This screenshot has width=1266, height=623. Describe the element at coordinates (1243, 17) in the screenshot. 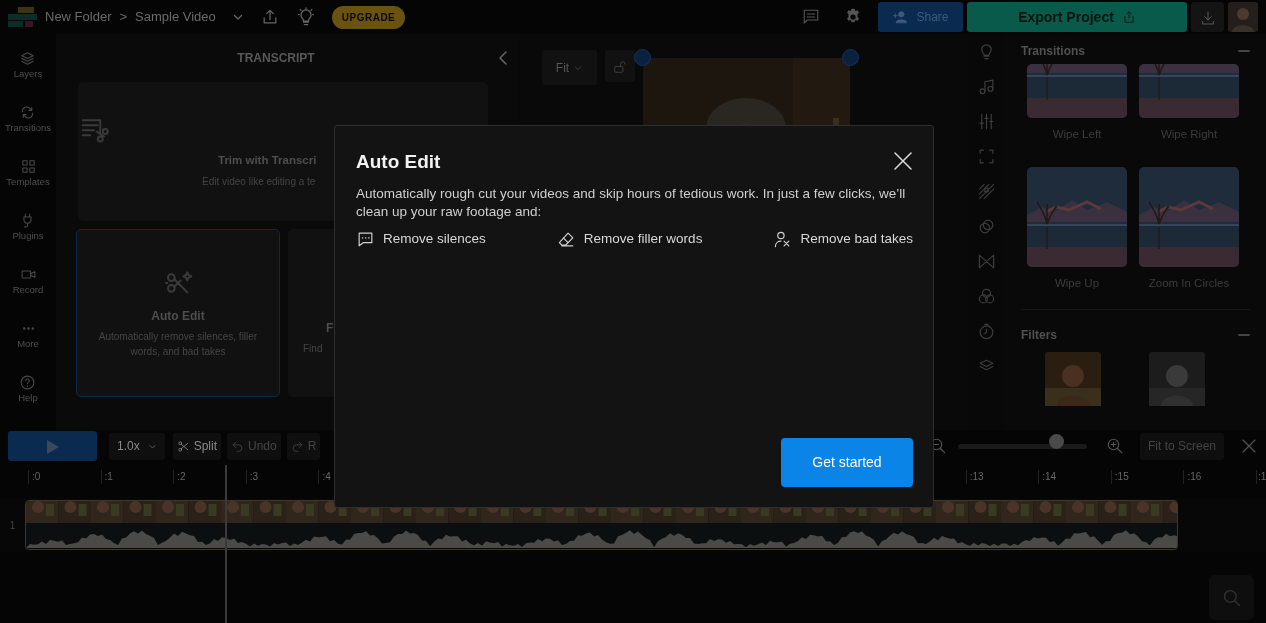

I see `avatar-icon` at that location.